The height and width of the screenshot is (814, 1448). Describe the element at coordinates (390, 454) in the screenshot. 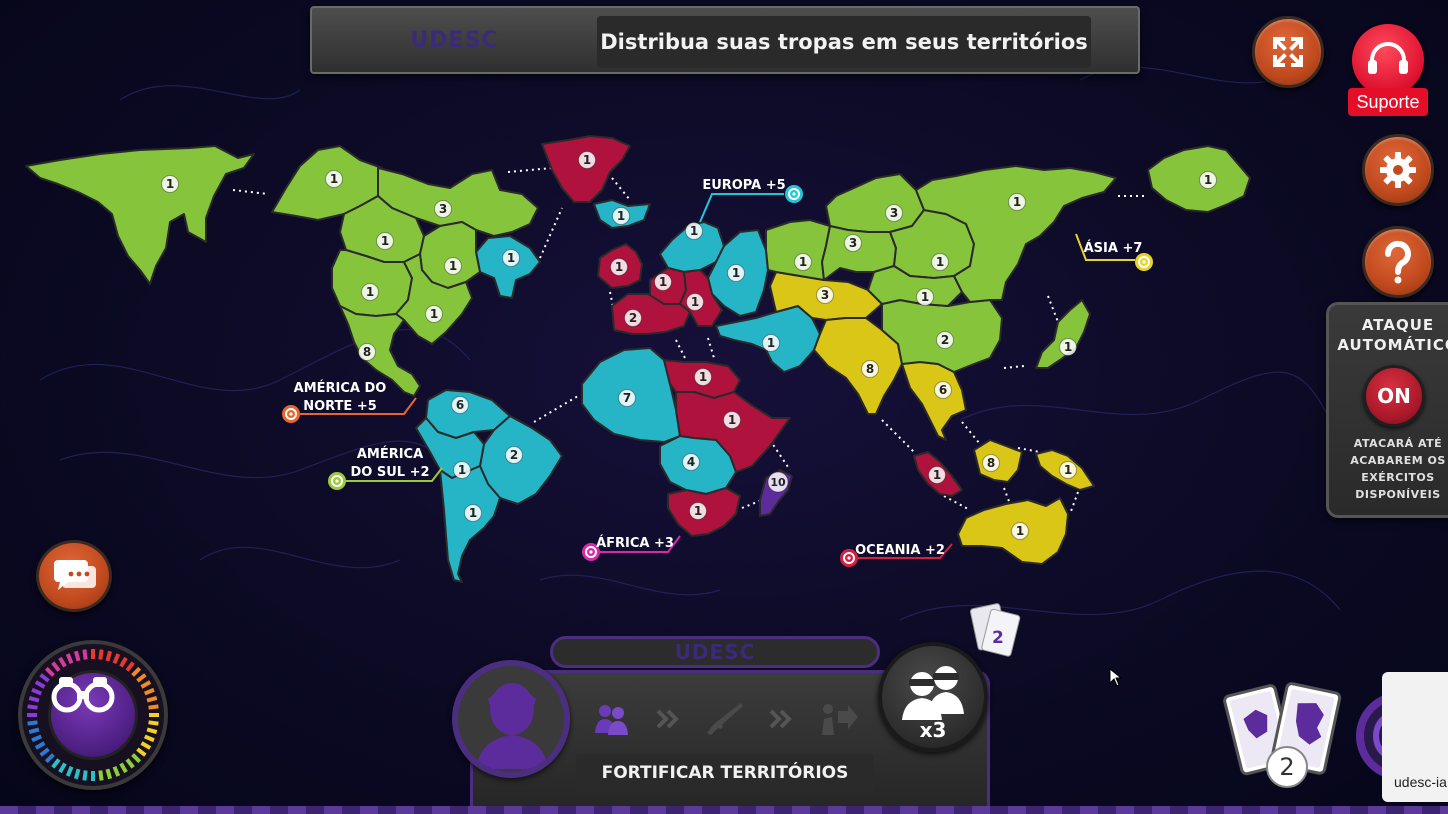

I see `continent-label: AMÉRICA` at that location.